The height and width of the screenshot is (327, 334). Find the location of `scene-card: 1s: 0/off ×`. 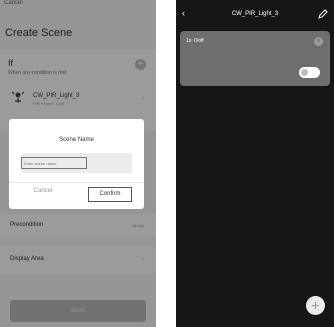

scene-card: 1s: 0/off × is located at coordinates (255, 58).